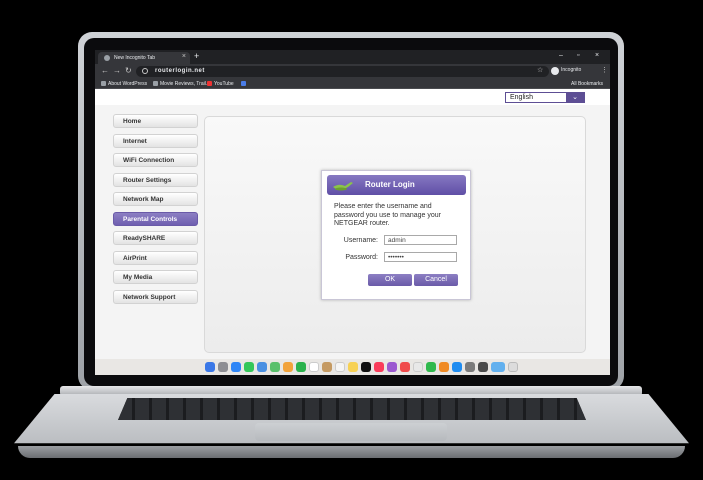 The height and width of the screenshot is (480, 703). What do you see at coordinates (545, 97) in the screenshot?
I see `language-select: English ⌄` at bounding box center [545, 97].